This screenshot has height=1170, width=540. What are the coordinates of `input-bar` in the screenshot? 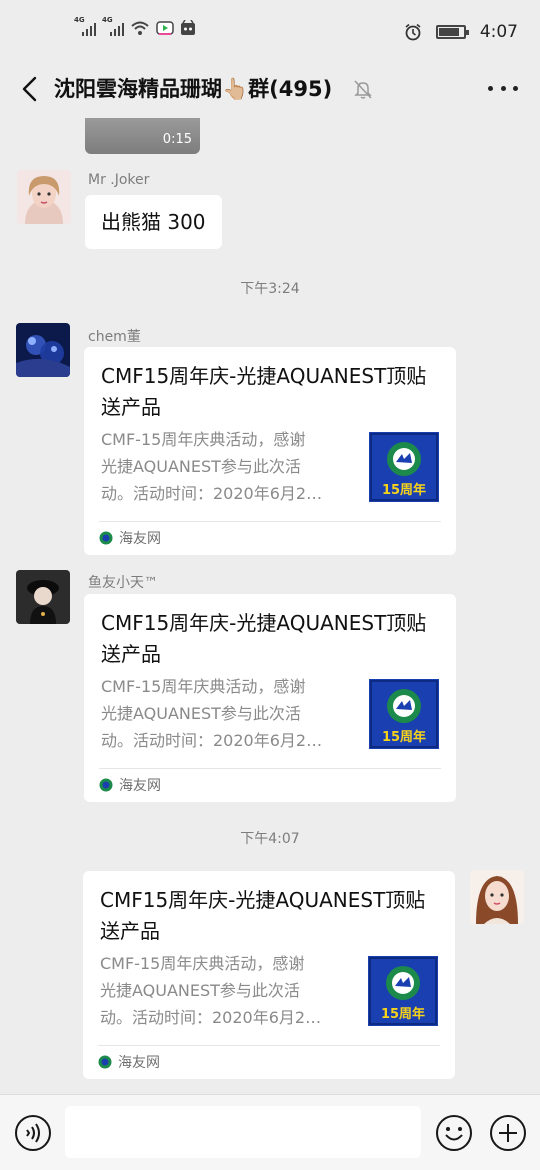 It's located at (270, 1132).